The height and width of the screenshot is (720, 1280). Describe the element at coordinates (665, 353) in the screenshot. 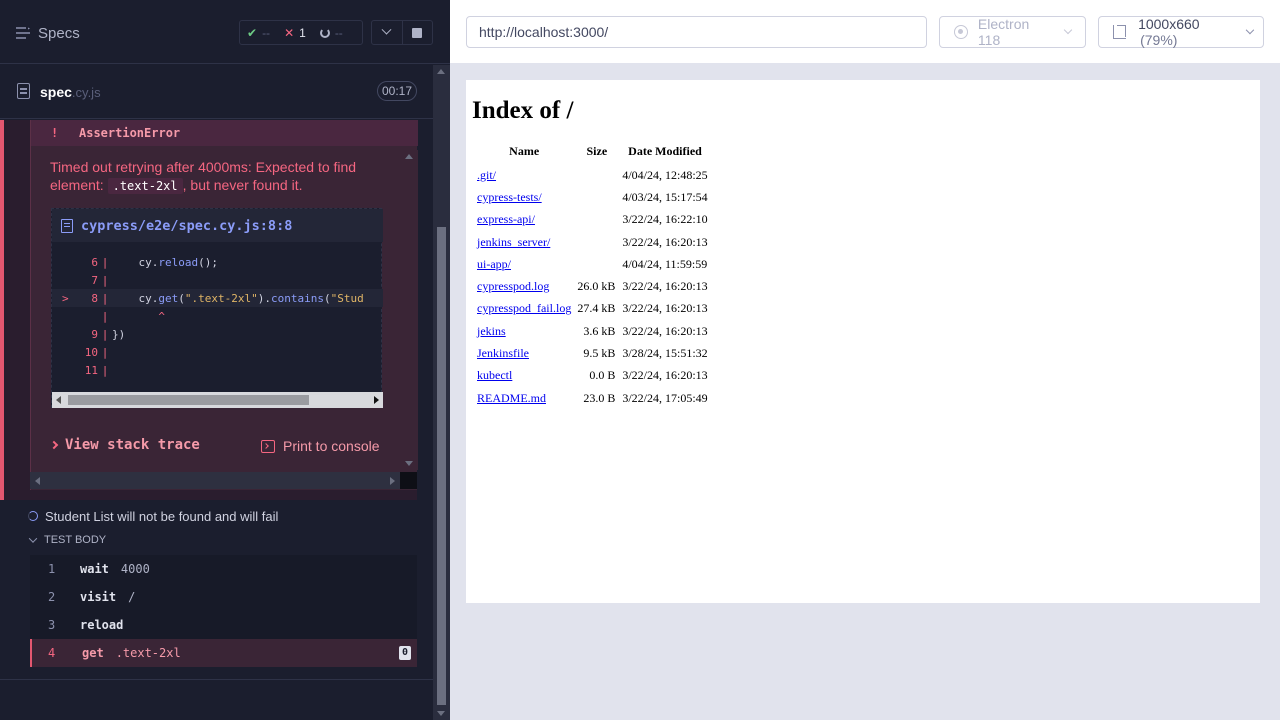

I see `date-cell: 3/28/24, 15:51:32` at that location.